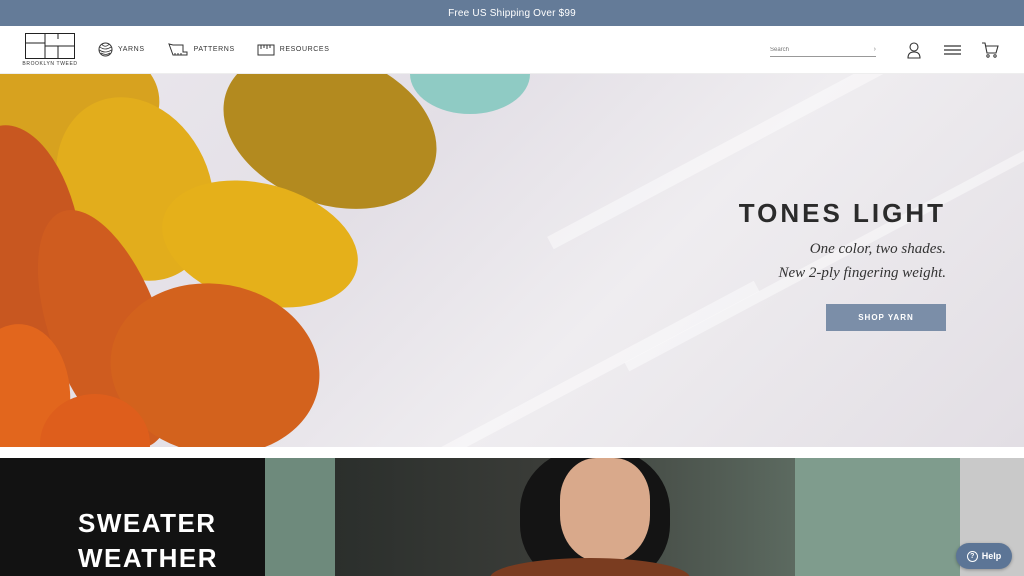 The height and width of the screenshot is (576, 1024). I want to click on hero-subtitle-line-1: One color, two shades., so click(877, 249).